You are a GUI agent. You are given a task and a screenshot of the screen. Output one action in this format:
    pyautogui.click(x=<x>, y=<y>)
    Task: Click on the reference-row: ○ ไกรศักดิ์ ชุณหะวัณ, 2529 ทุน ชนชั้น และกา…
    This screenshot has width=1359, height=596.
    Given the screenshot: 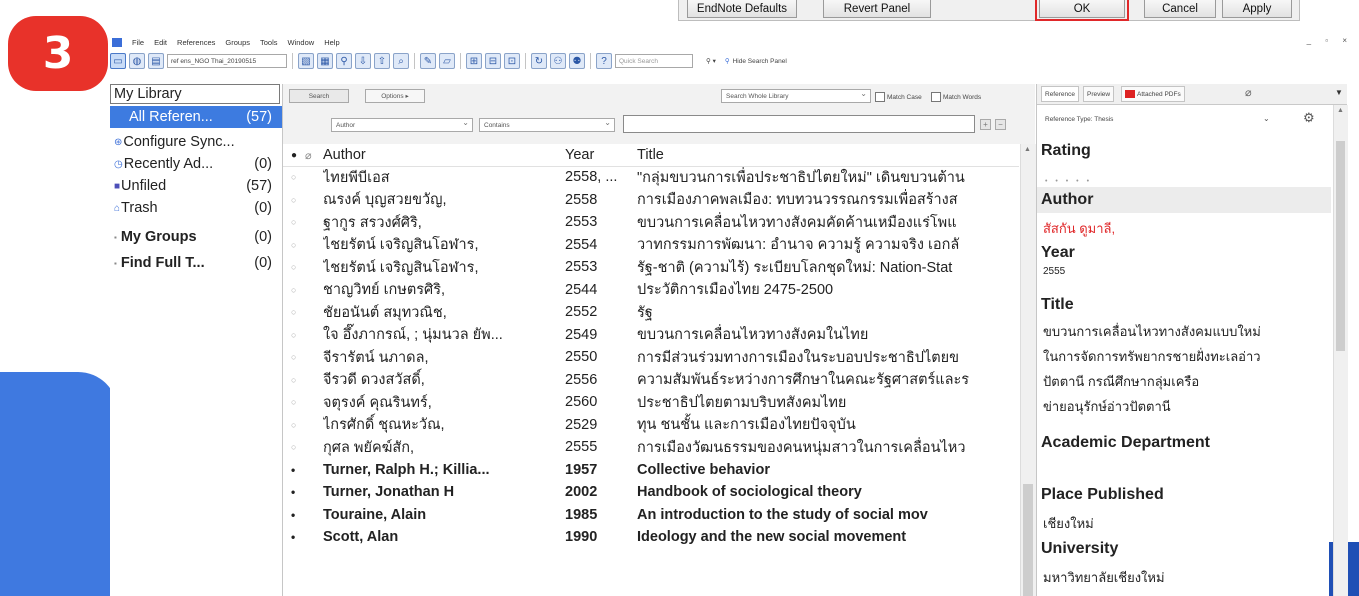 What is the action you would take?
    pyautogui.click(x=651, y=425)
    